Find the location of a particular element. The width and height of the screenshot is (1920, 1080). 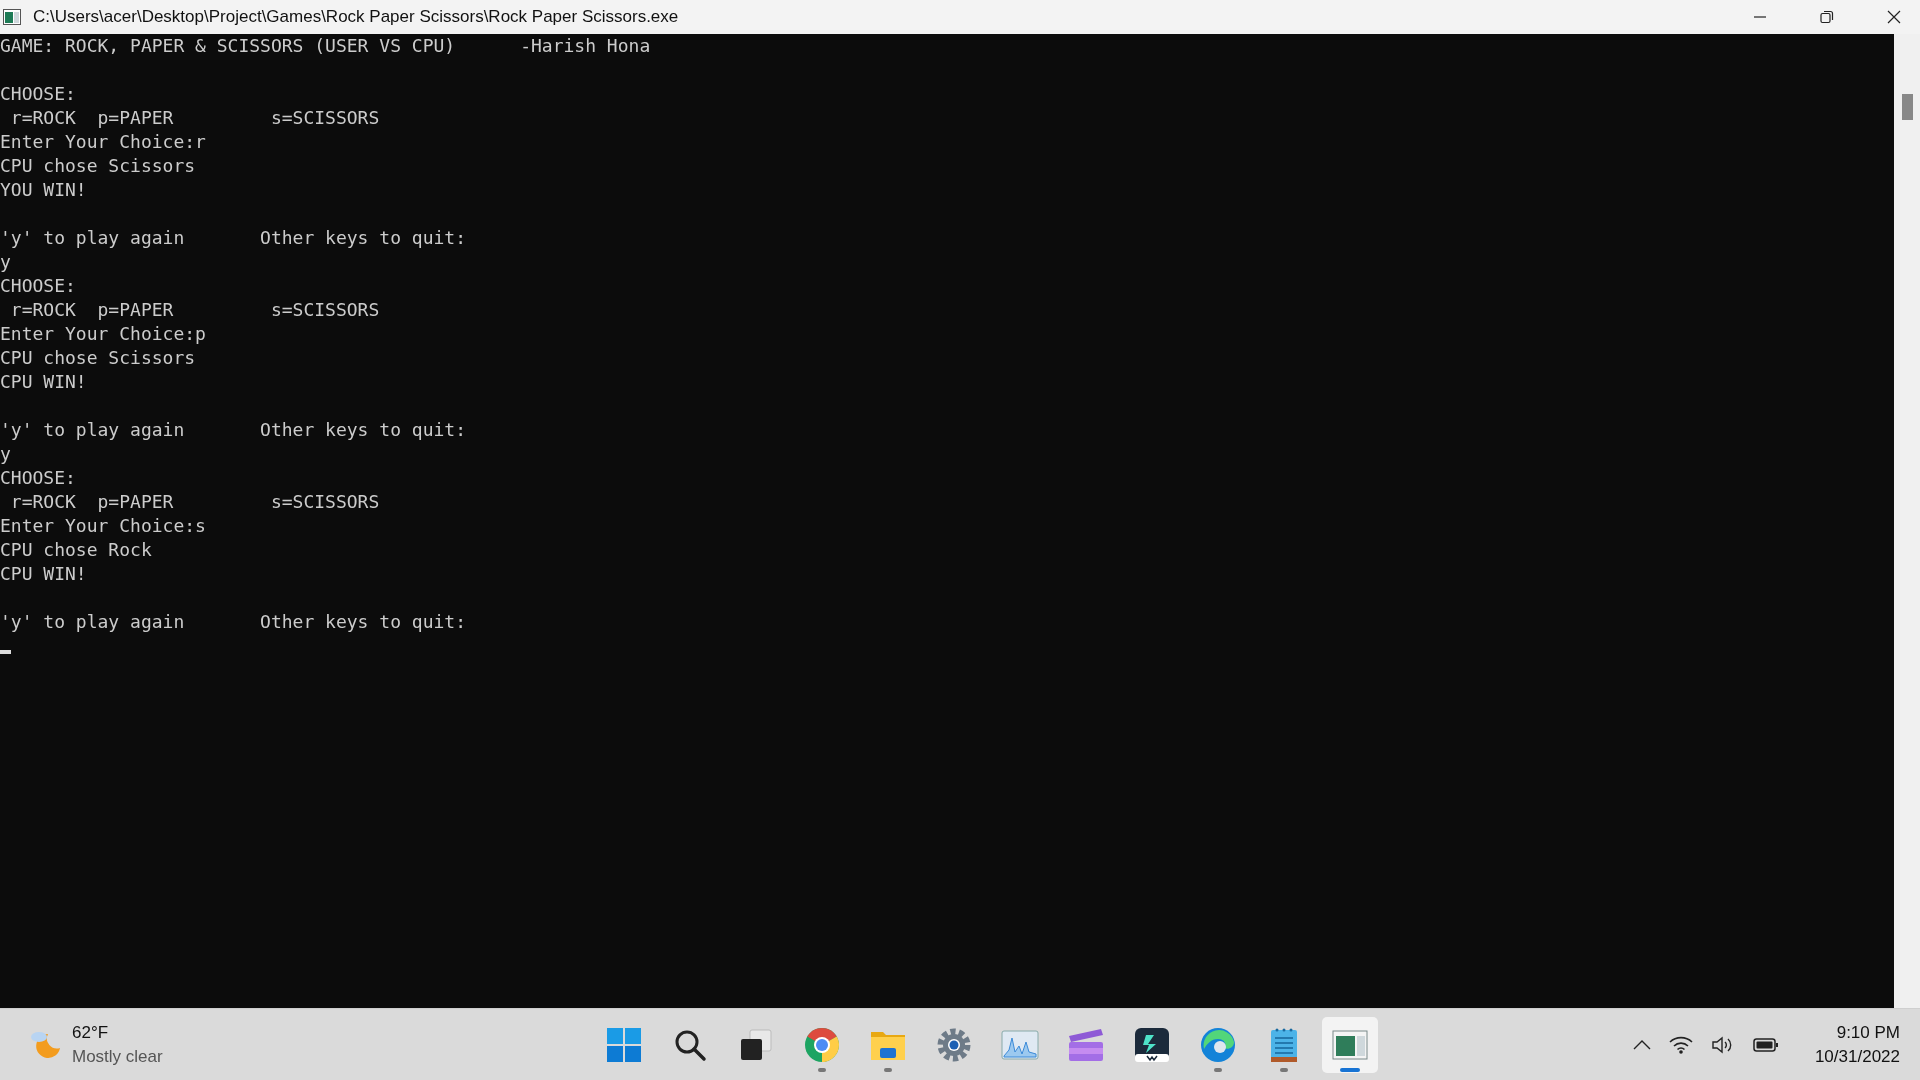

clock-date: 10/31/2022 is located at coordinates (1857, 1056).